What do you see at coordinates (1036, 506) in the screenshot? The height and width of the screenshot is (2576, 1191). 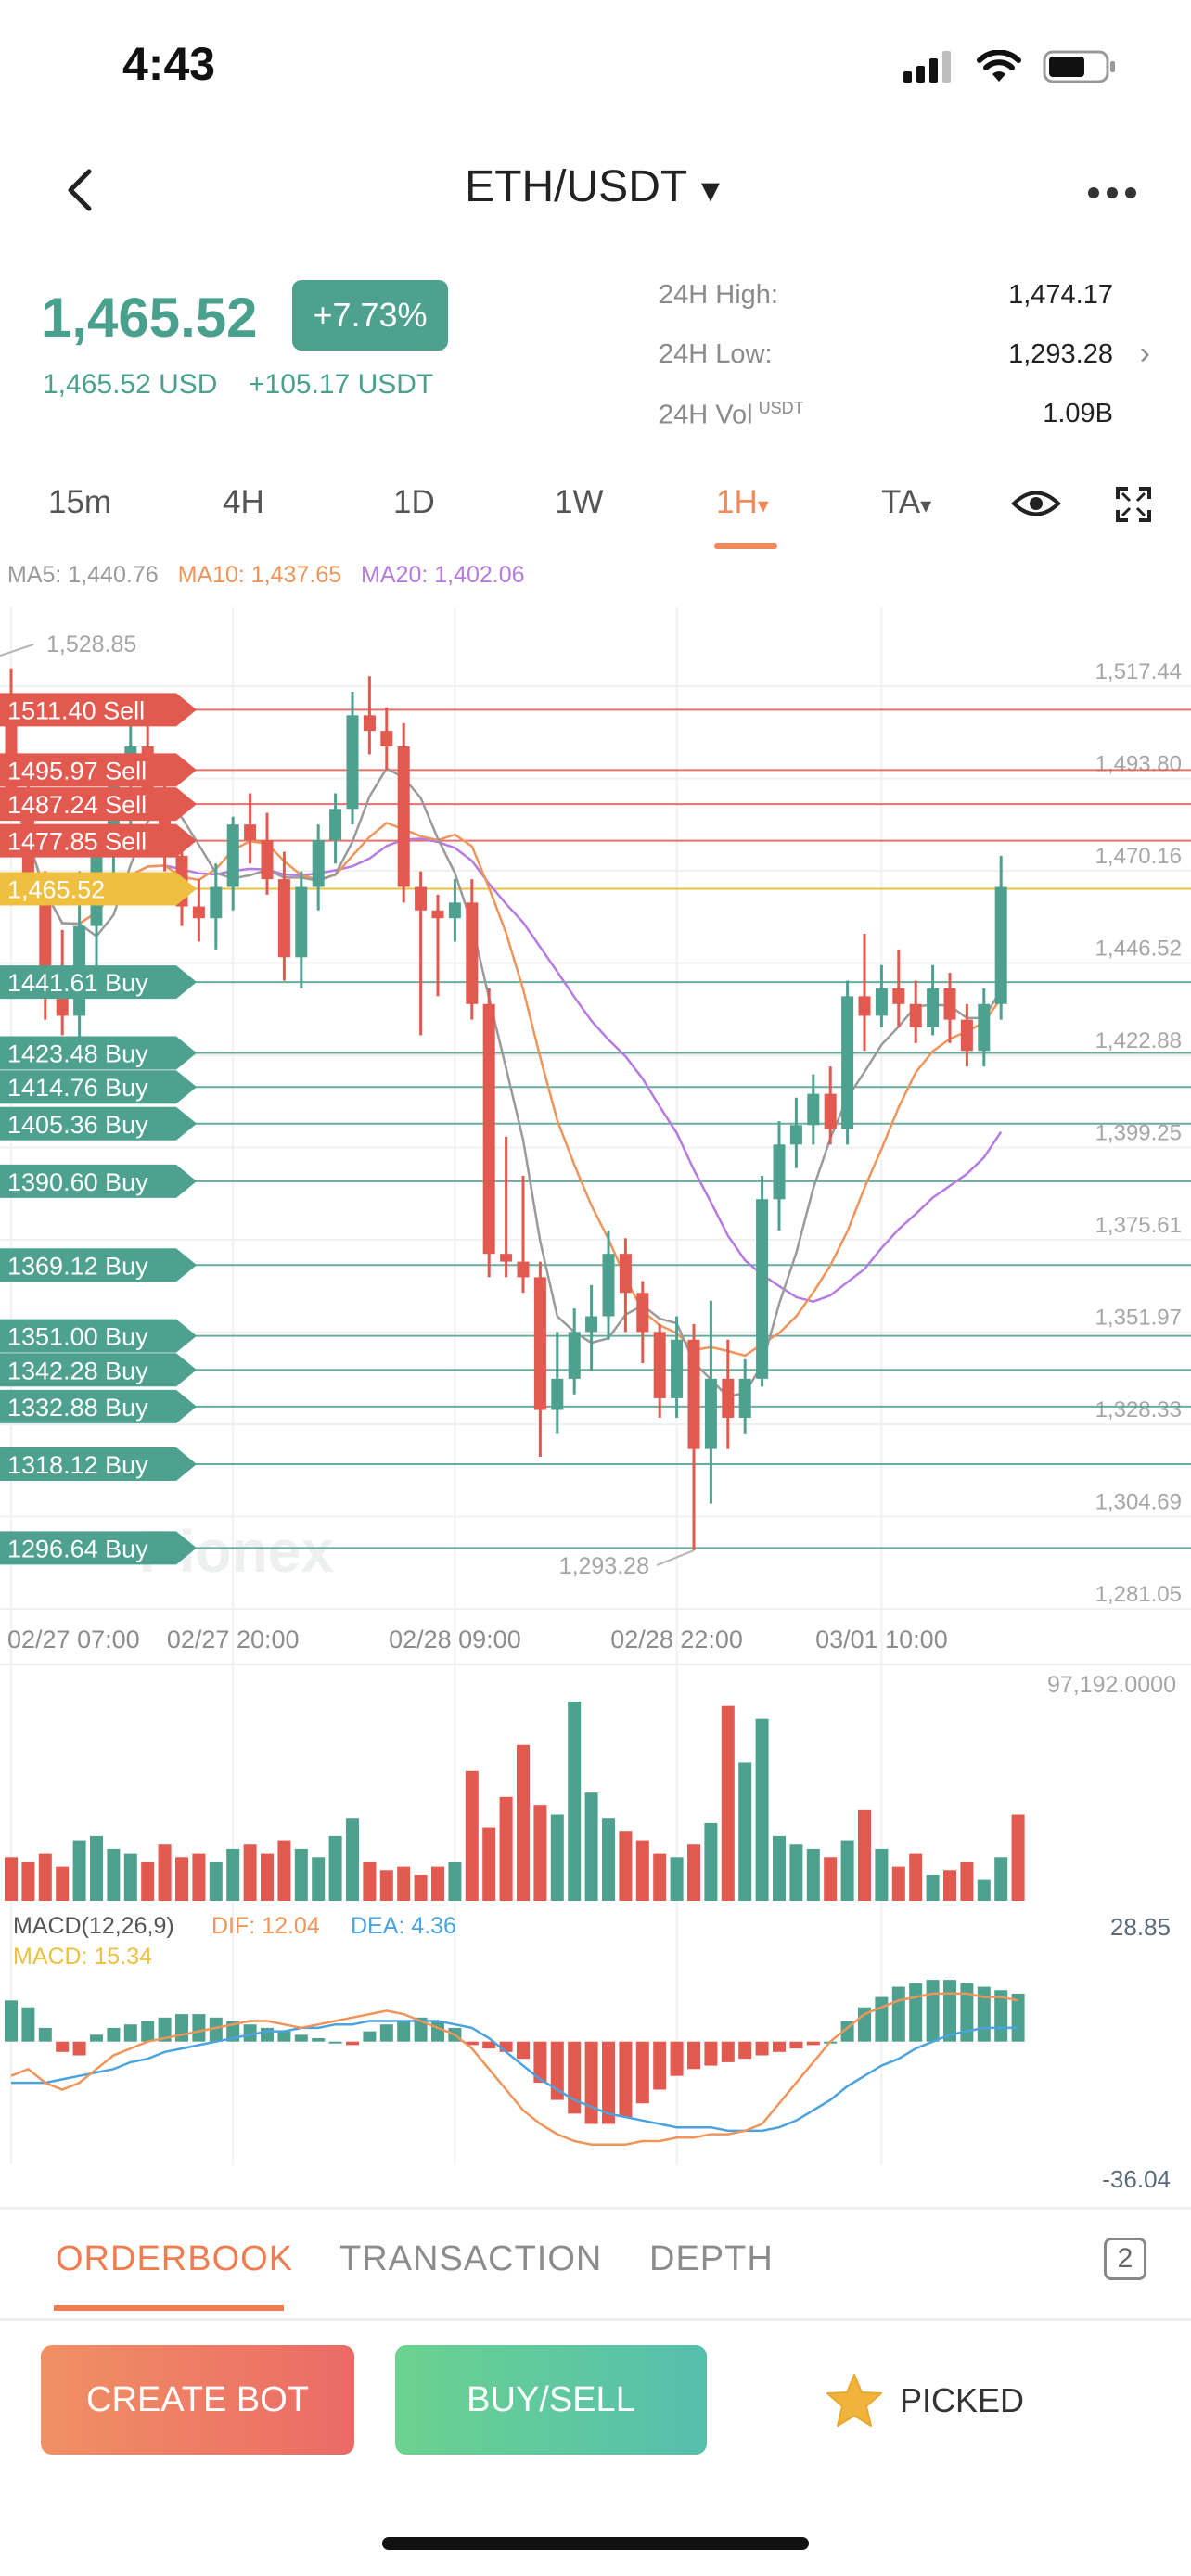 I see `eye-icon` at bounding box center [1036, 506].